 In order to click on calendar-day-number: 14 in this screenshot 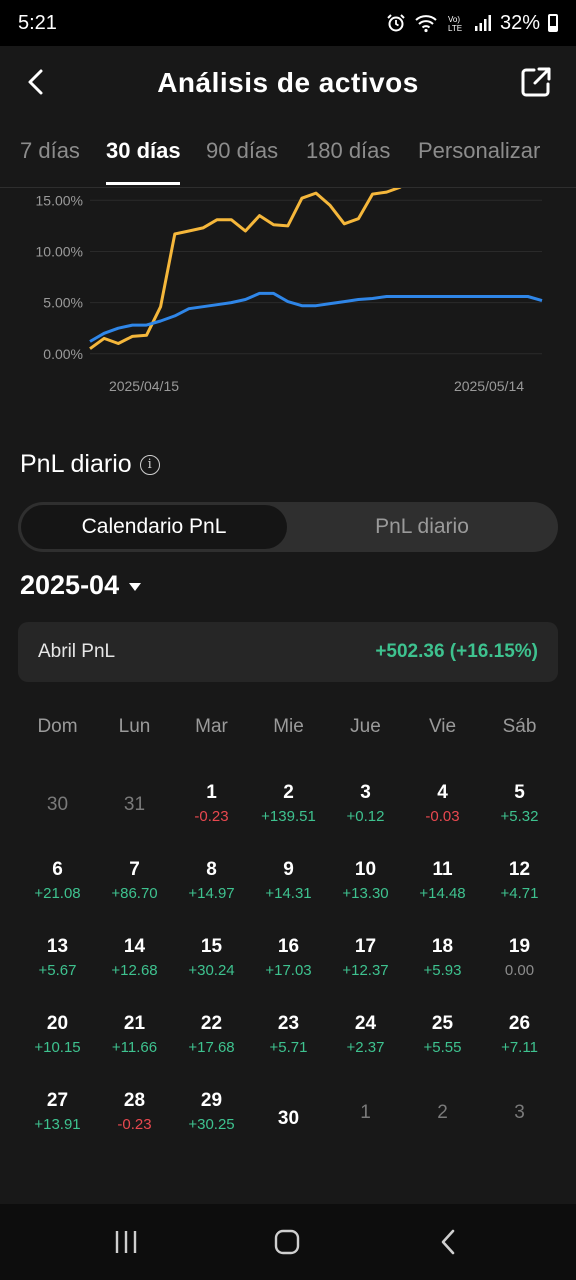, I will do `click(134, 946)`.